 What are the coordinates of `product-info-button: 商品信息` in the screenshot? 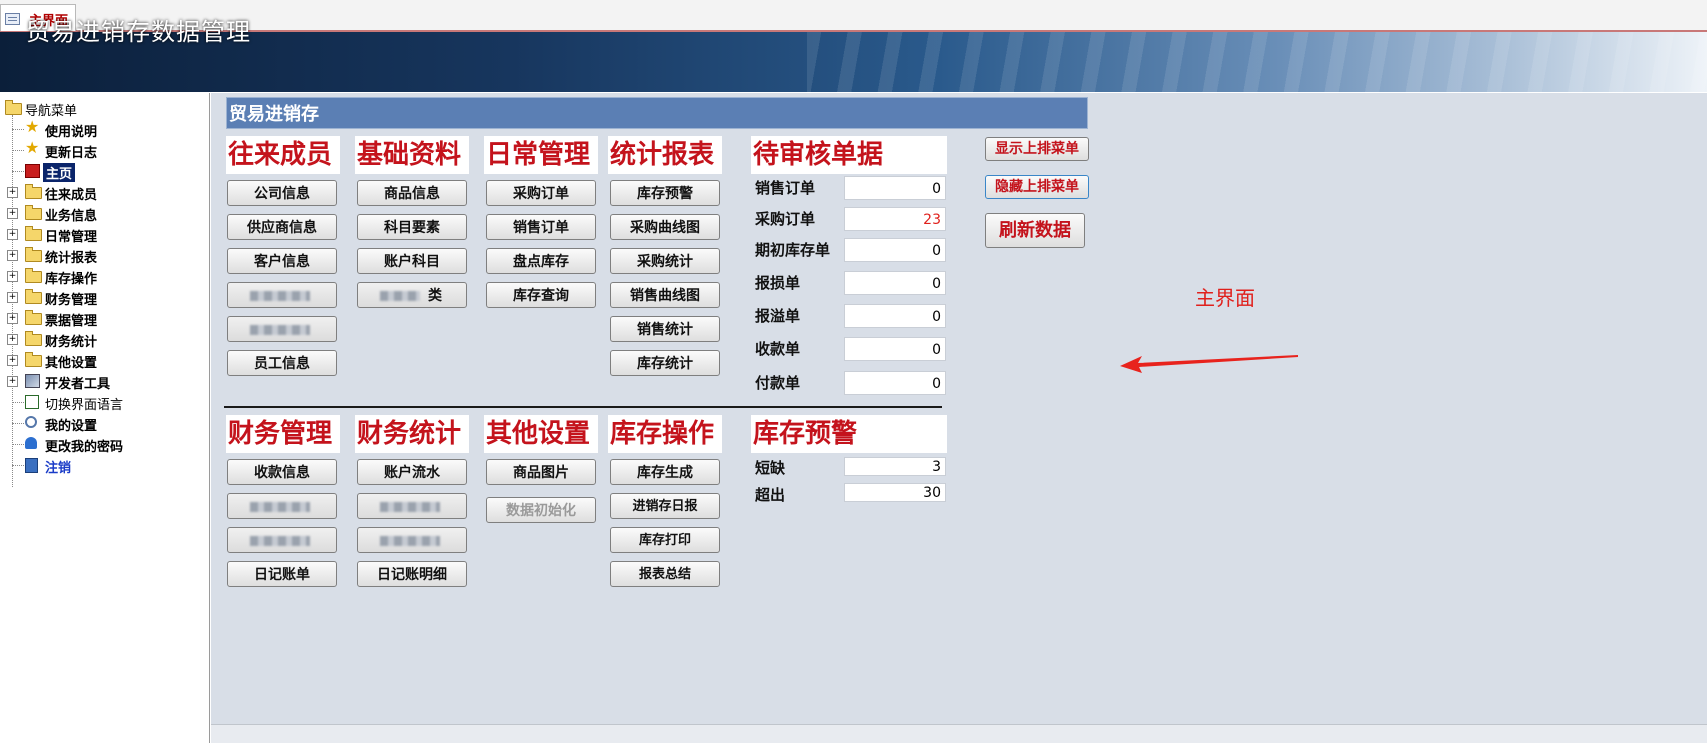 It's located at (412, 193).